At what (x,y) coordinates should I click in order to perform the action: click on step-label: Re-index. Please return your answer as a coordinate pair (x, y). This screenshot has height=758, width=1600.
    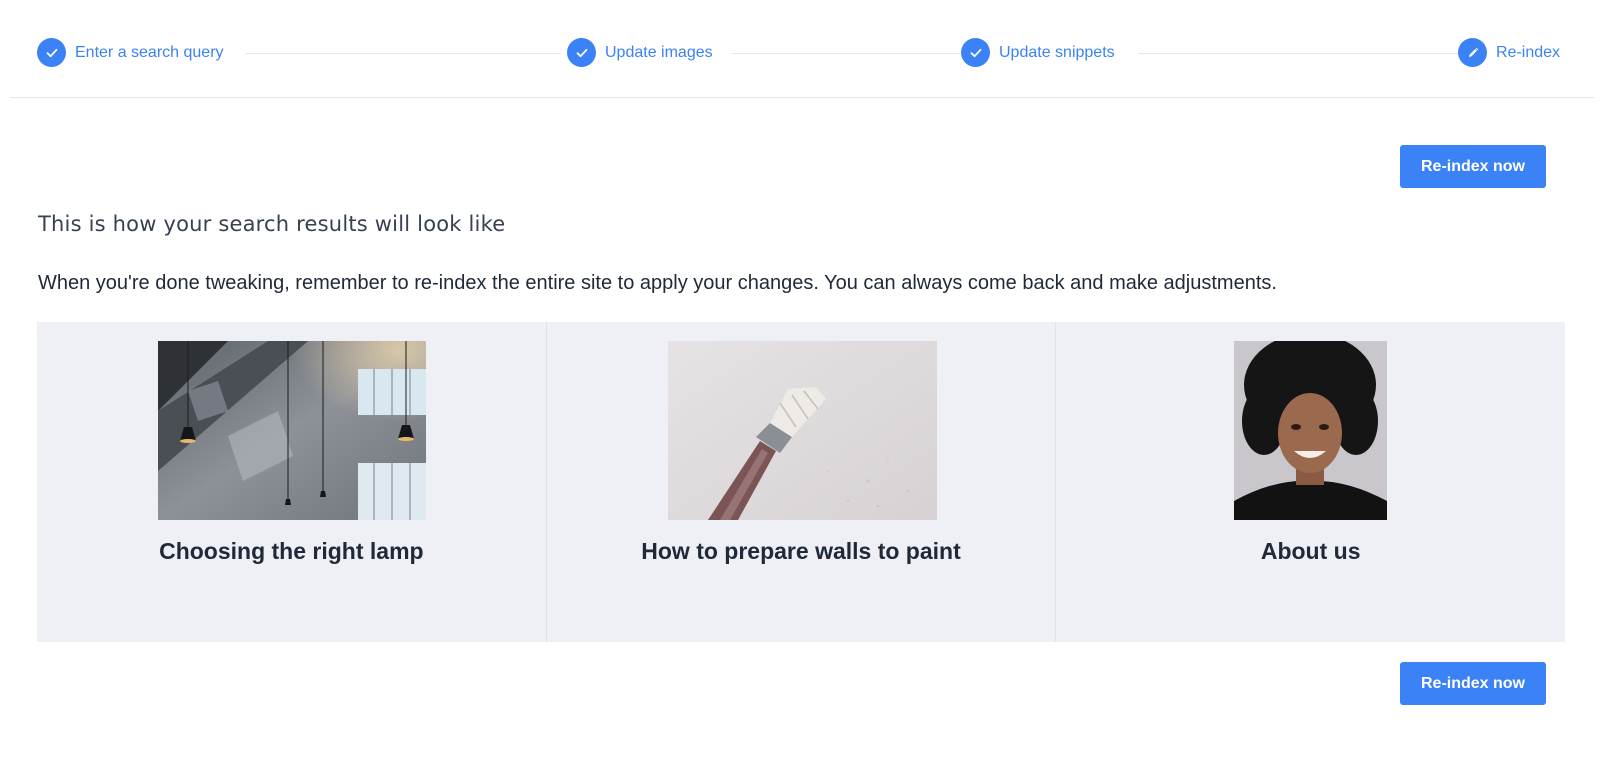
    Looking at the image, I should click on (1528, 52).